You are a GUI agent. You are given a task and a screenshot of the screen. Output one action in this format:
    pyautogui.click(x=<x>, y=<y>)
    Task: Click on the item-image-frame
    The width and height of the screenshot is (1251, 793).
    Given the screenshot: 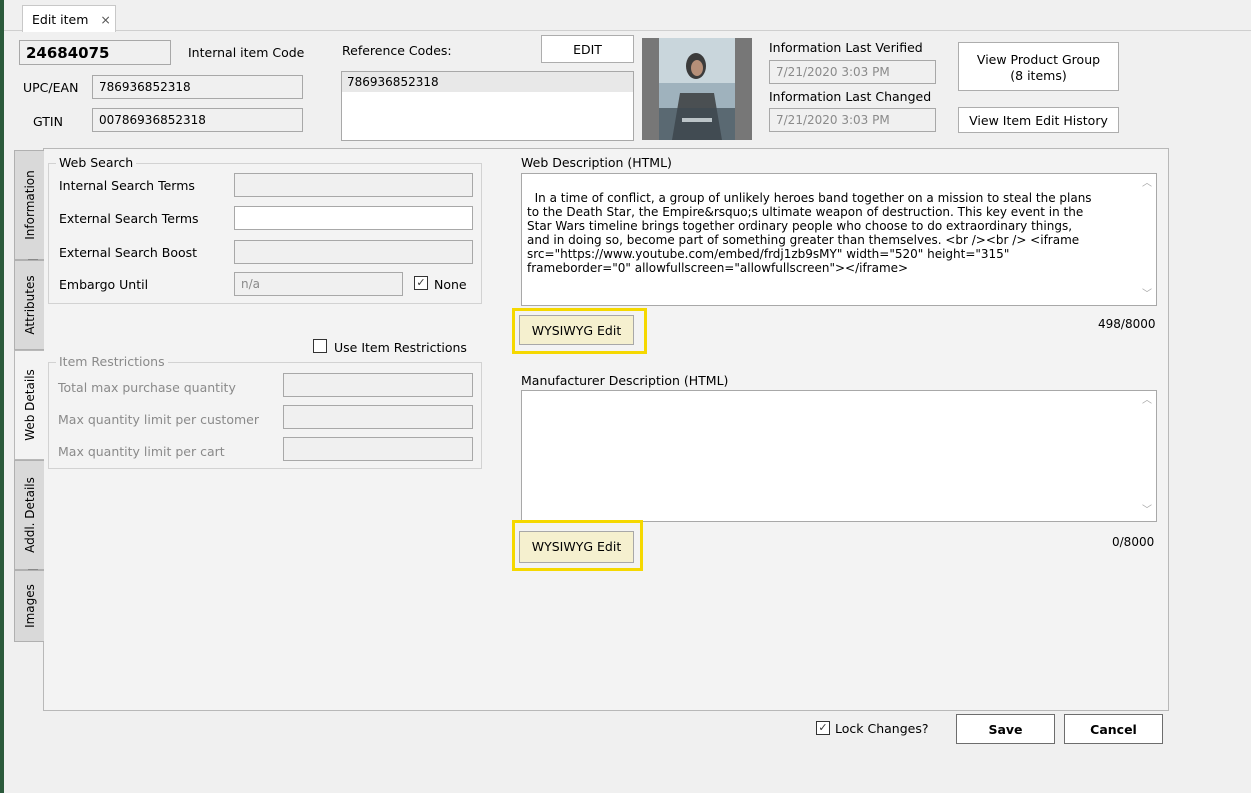 What is the action you would take?
    pyautogui.click(x=697, y=89)
    